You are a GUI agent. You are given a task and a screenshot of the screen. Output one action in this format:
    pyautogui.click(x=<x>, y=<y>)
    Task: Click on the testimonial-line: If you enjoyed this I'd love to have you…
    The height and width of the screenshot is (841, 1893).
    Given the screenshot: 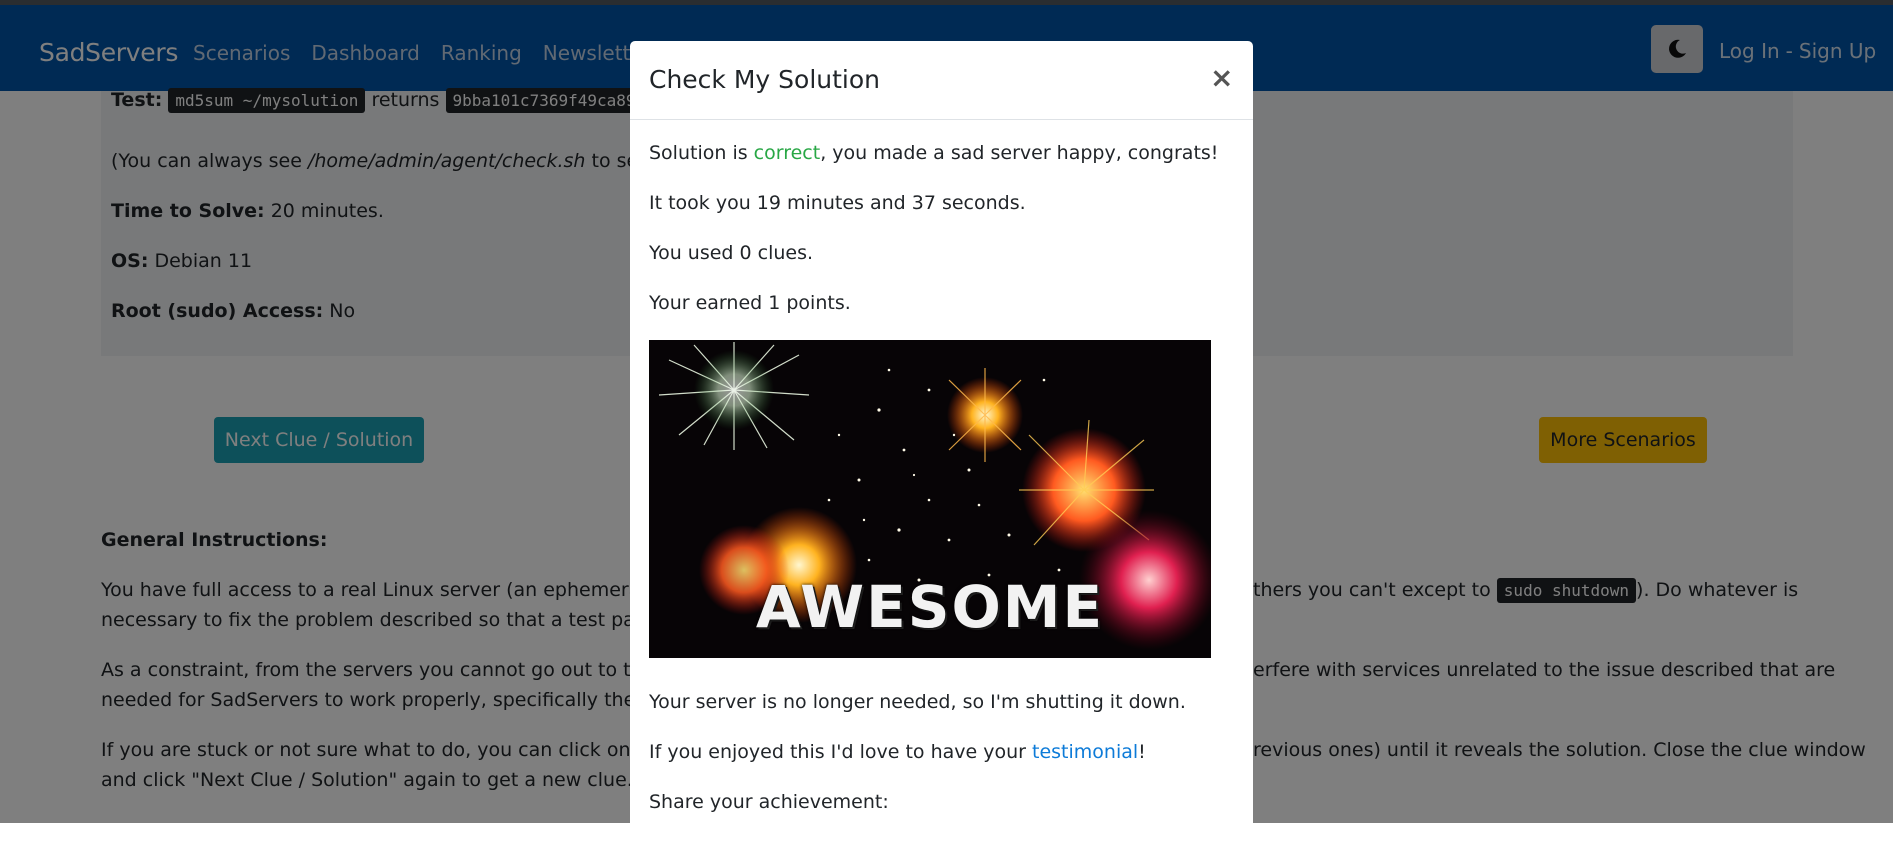 What is the action you would take?
    pyautogui.click(x=897, y=752)
    